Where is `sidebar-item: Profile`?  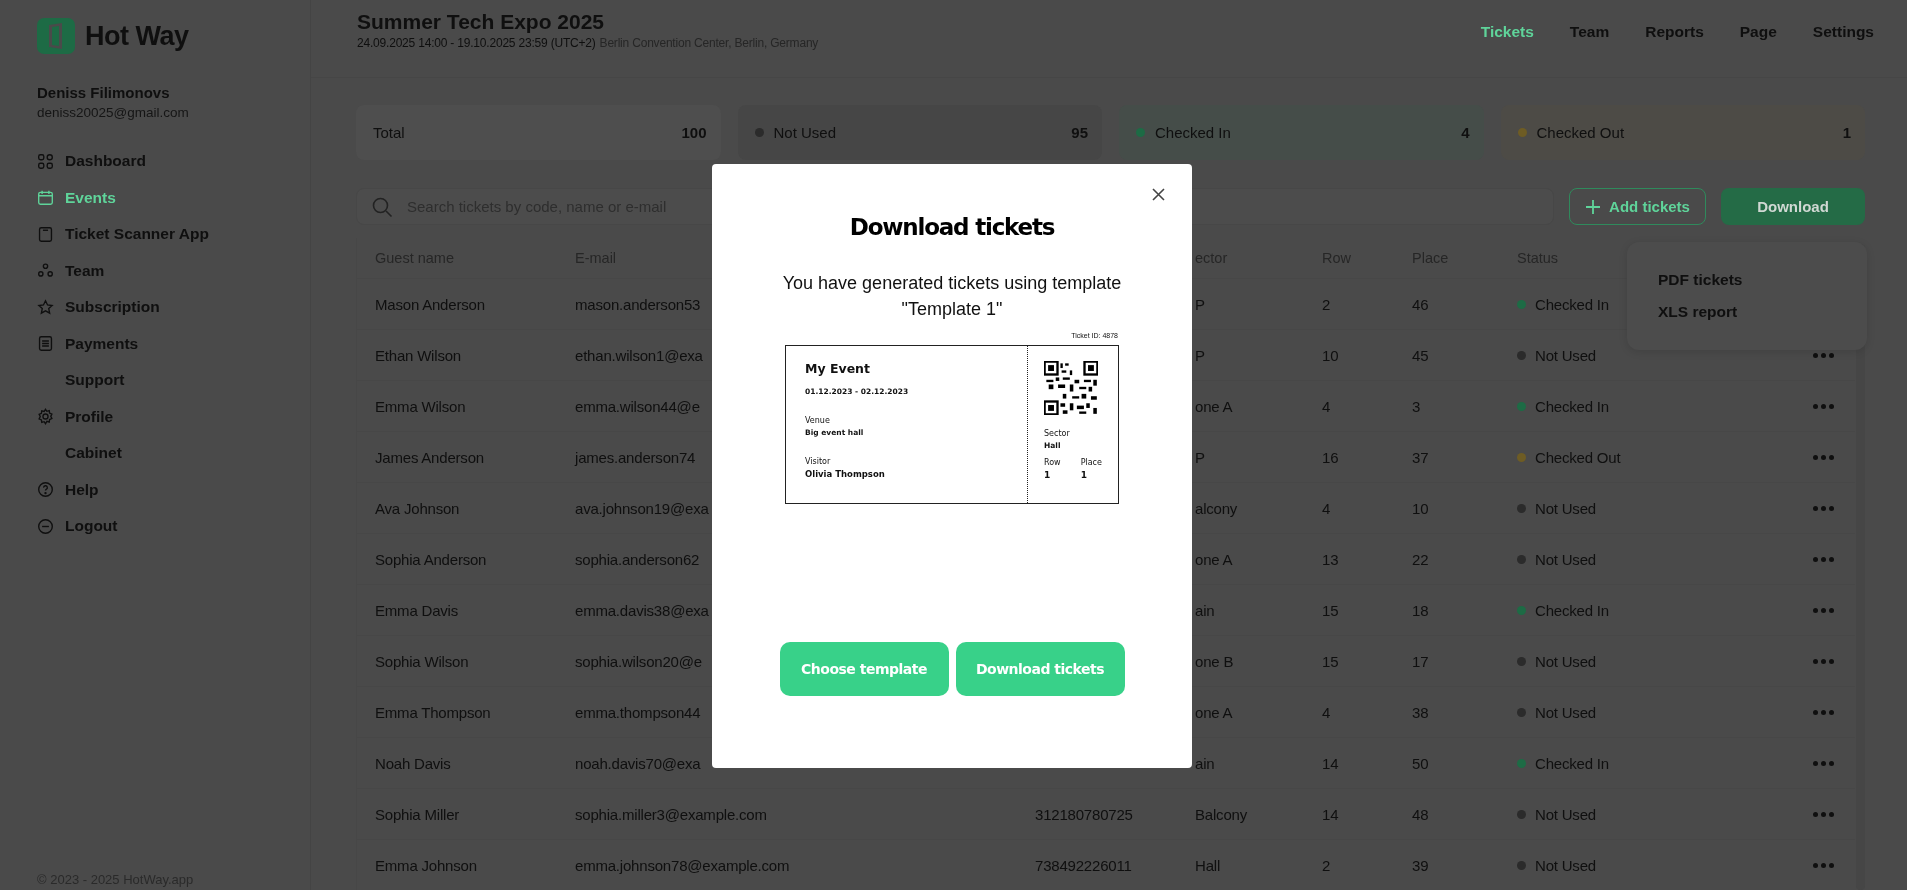 sidebar-item: Profile is located at coordinates (75, 416).